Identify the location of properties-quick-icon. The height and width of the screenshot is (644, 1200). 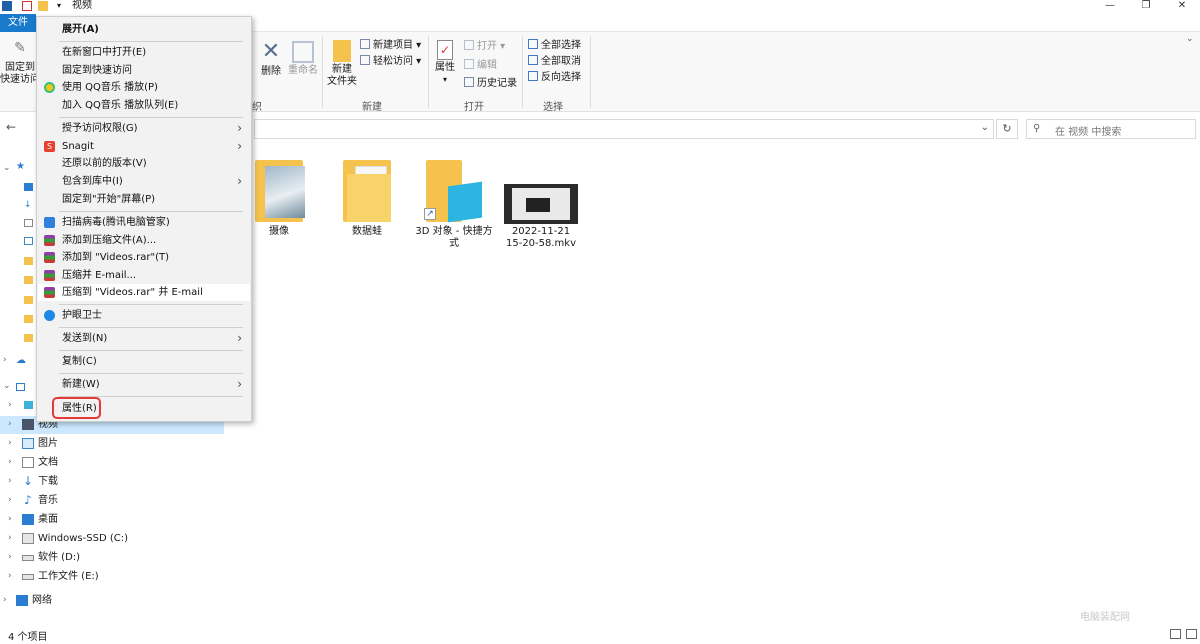
(27, 6).